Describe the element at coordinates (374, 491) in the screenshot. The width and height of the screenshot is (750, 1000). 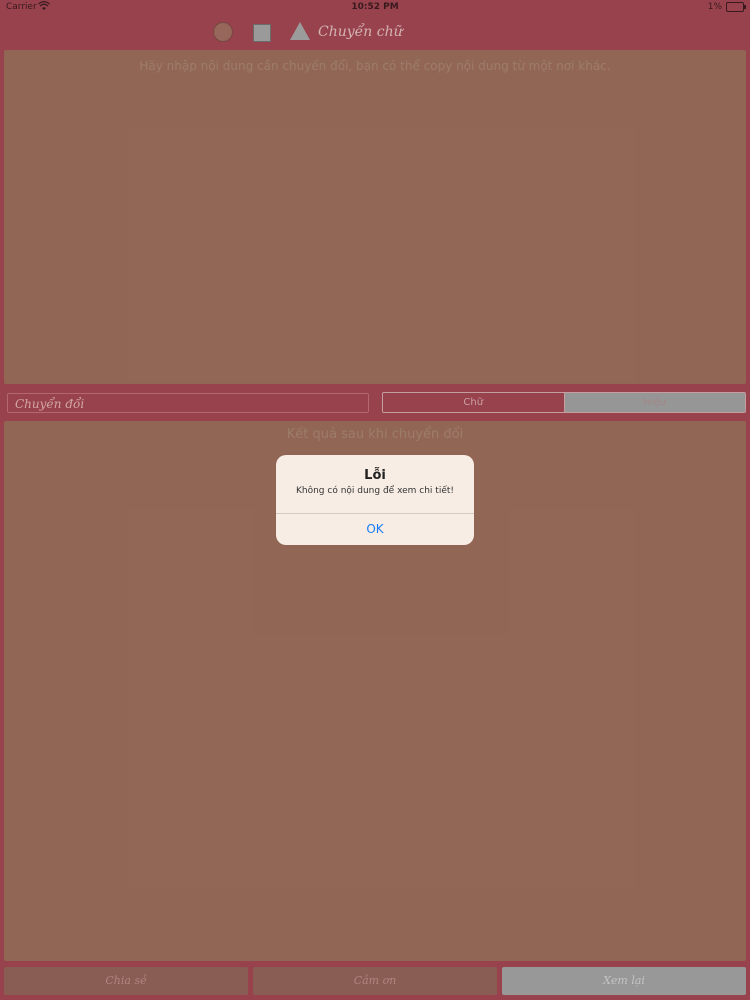
I see `alert-message: Không có nội dung để xem chi tiết!` at that location.